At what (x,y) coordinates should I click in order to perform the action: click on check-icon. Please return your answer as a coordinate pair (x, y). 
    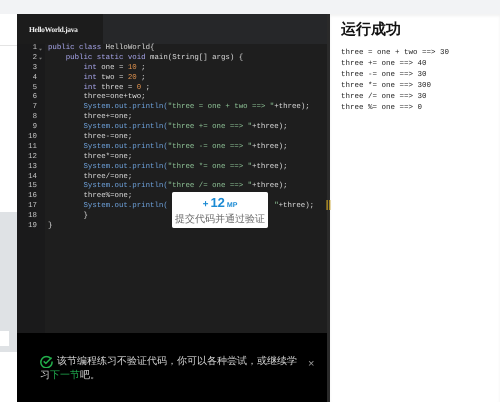
    Looking at the image, I should click on (46, 361).